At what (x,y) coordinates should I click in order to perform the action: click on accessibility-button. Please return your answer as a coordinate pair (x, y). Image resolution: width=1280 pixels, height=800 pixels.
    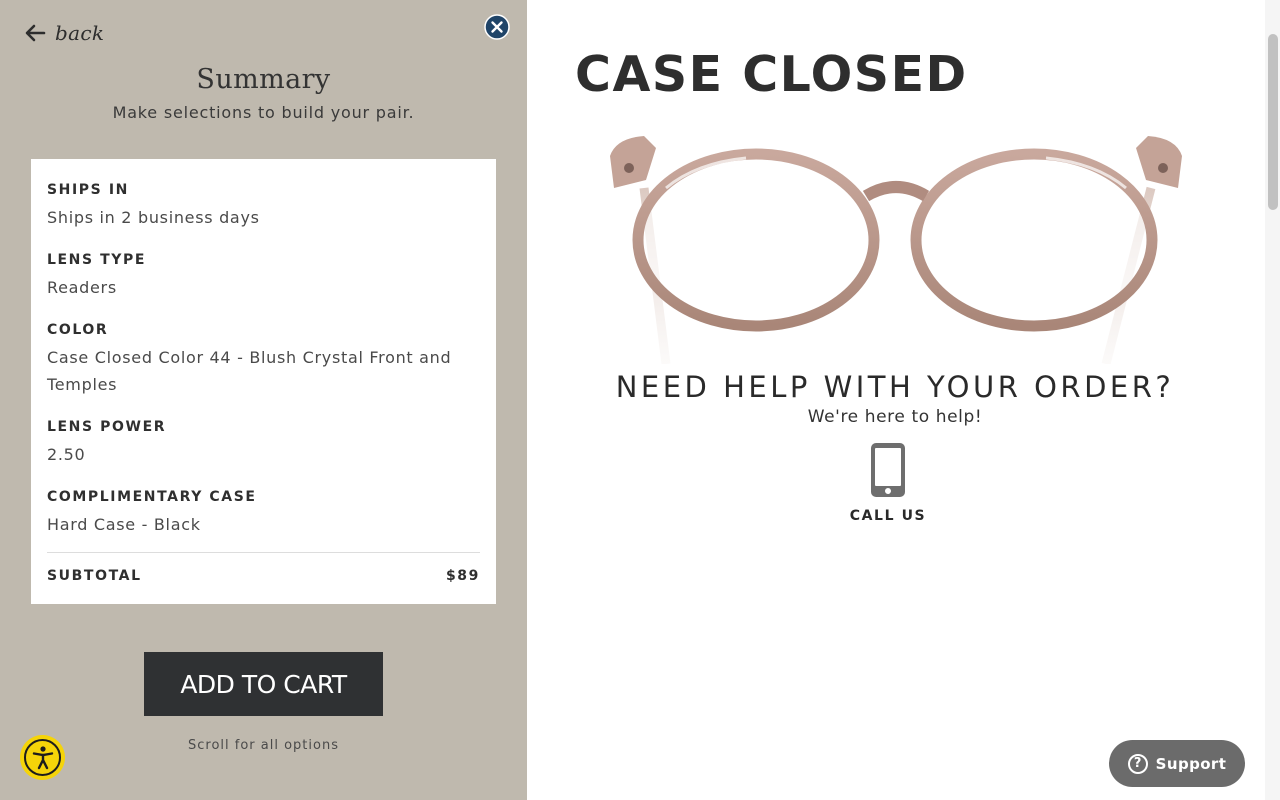
    Looking at the image, I should click on (42, 757).